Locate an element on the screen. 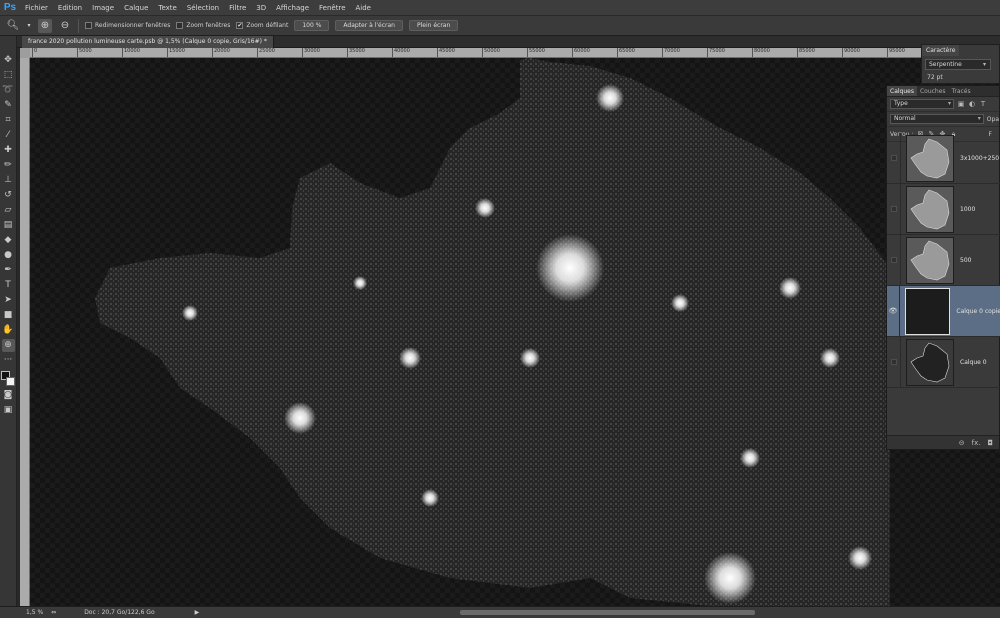 This screenshot has width=1000, height=618. more-tools-icon: ··· is located at coordinates (8, 360).